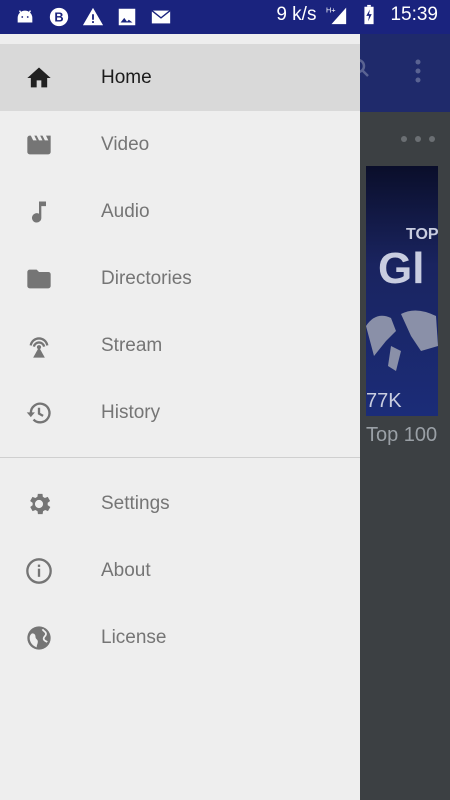 The width and height of the screenshot is (450, 800). I want to click on drawer-item-label: Stream, so click(132, 345).